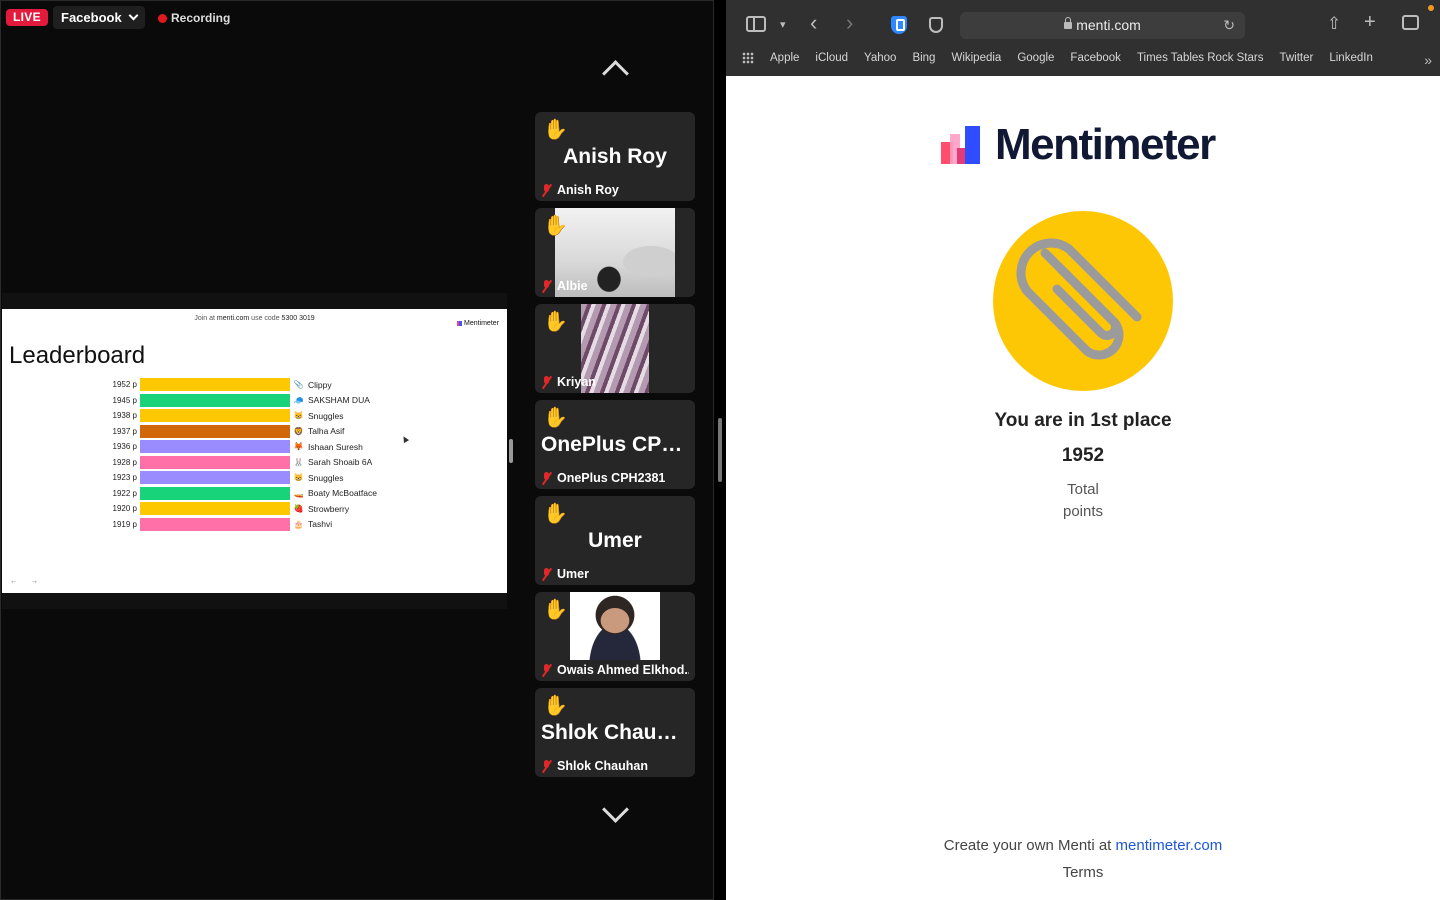  I want to click on bookmark-link: iCloud, so click(831, 58).